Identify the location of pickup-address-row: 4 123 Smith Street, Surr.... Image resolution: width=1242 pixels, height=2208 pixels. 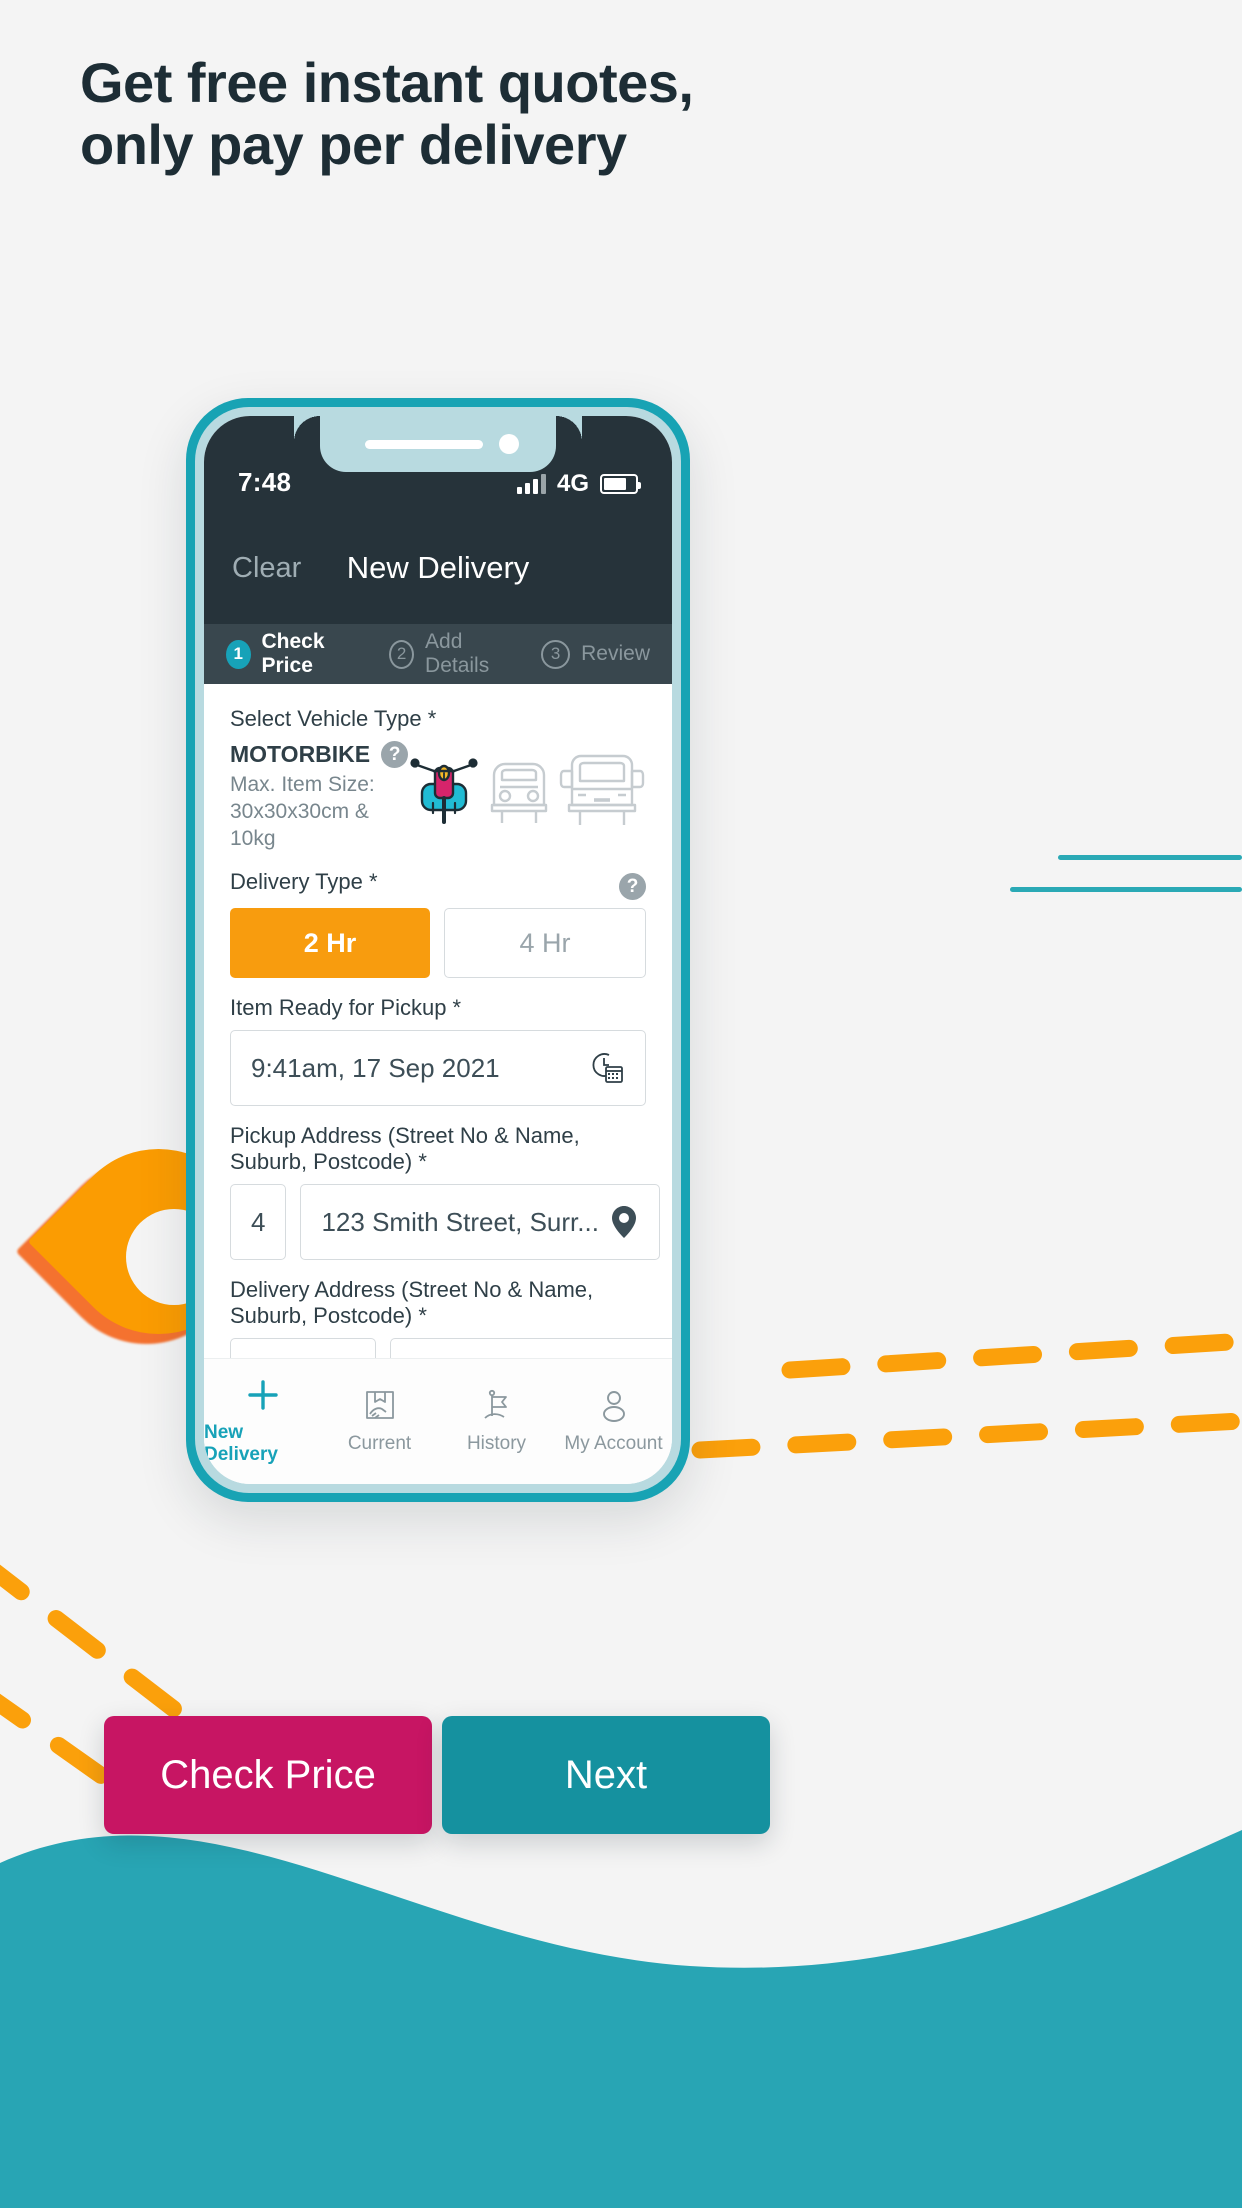
(445, 1222).